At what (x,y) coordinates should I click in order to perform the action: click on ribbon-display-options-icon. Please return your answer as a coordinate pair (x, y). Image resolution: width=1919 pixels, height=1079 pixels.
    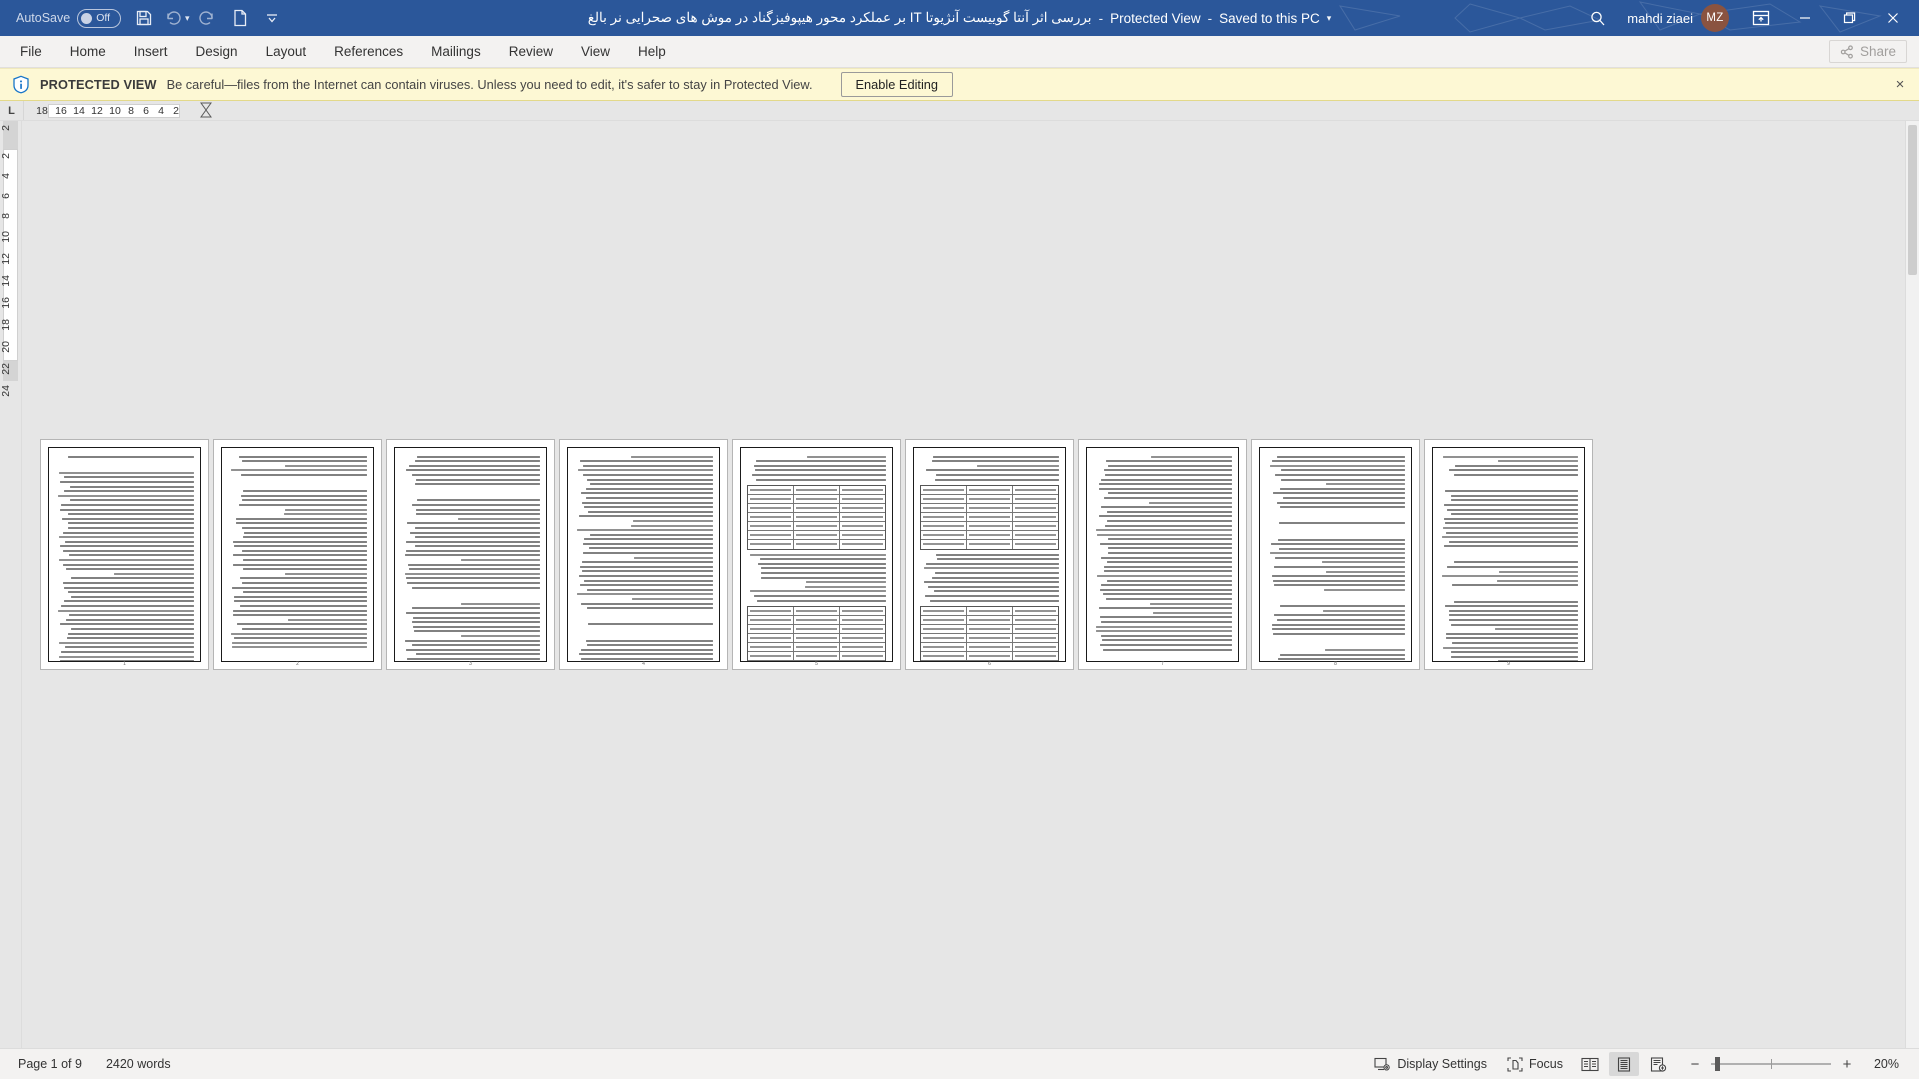
    Looking at the image, I should click on (1761, 18).